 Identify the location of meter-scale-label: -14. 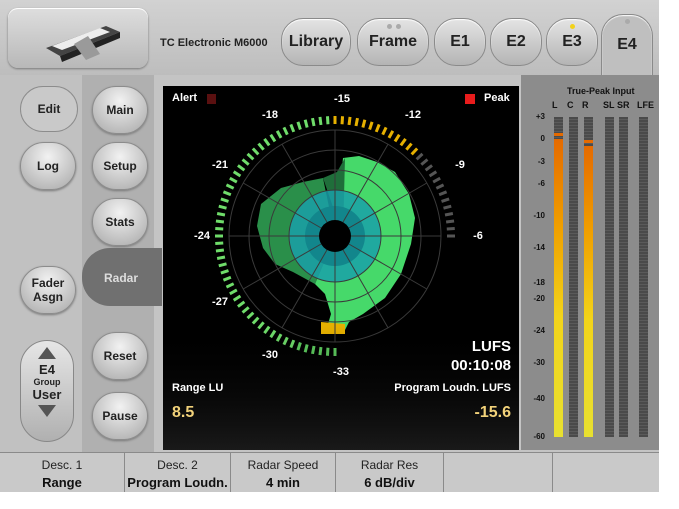
(539, 248).